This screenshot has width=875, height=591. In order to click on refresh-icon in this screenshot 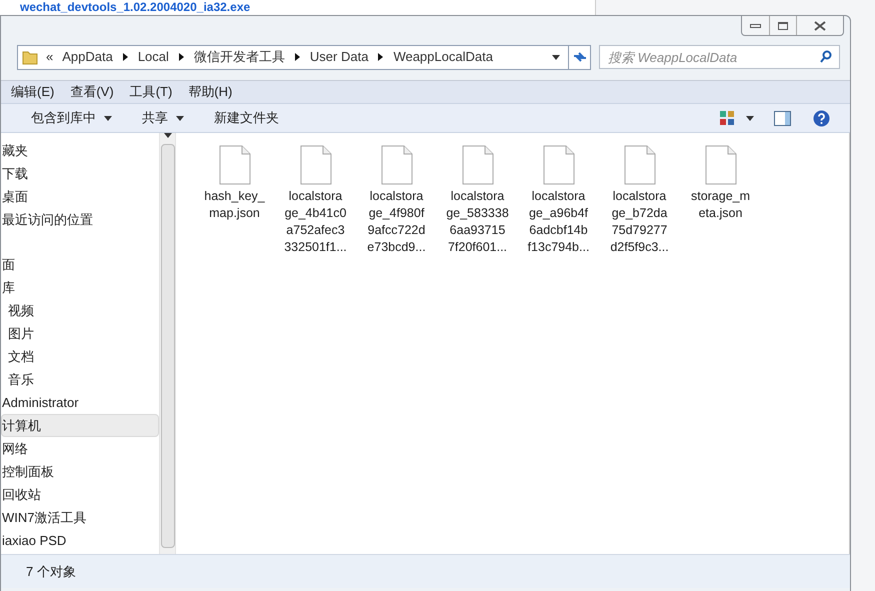, I will do `click(579, 57)`.